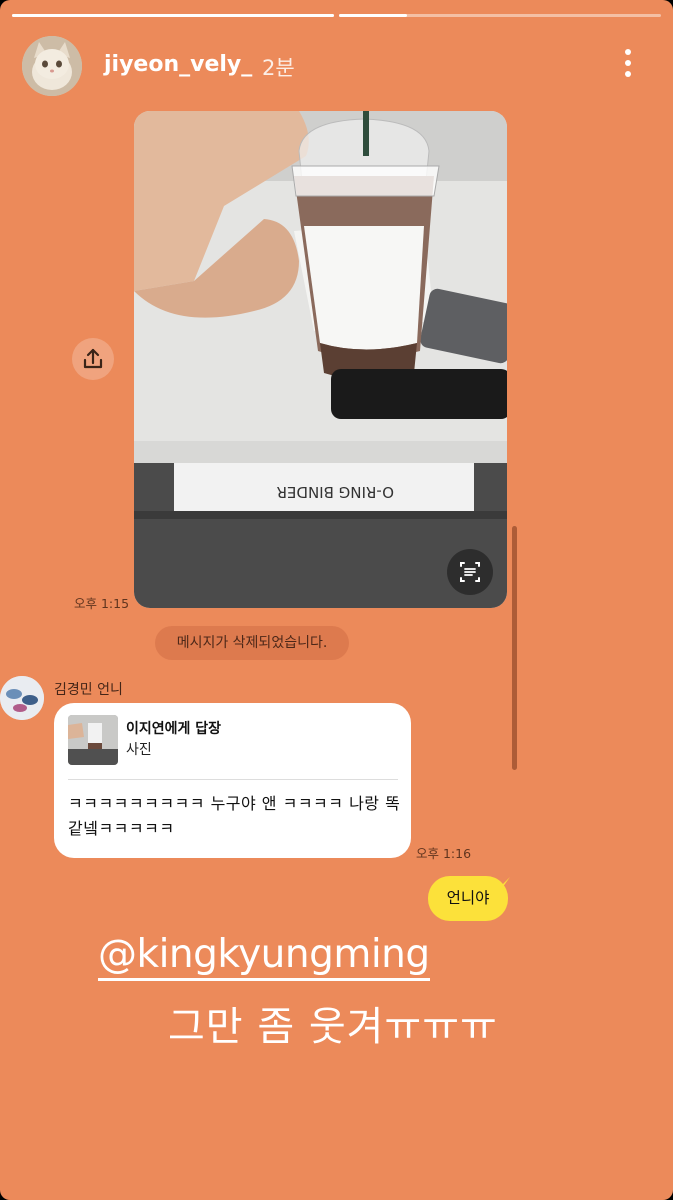 Image resolution: width=673 pixels, height=1200 pixels. I want to click on deleted-message-notice: 메시지가 삭제되었습니다., so click(252, 643).